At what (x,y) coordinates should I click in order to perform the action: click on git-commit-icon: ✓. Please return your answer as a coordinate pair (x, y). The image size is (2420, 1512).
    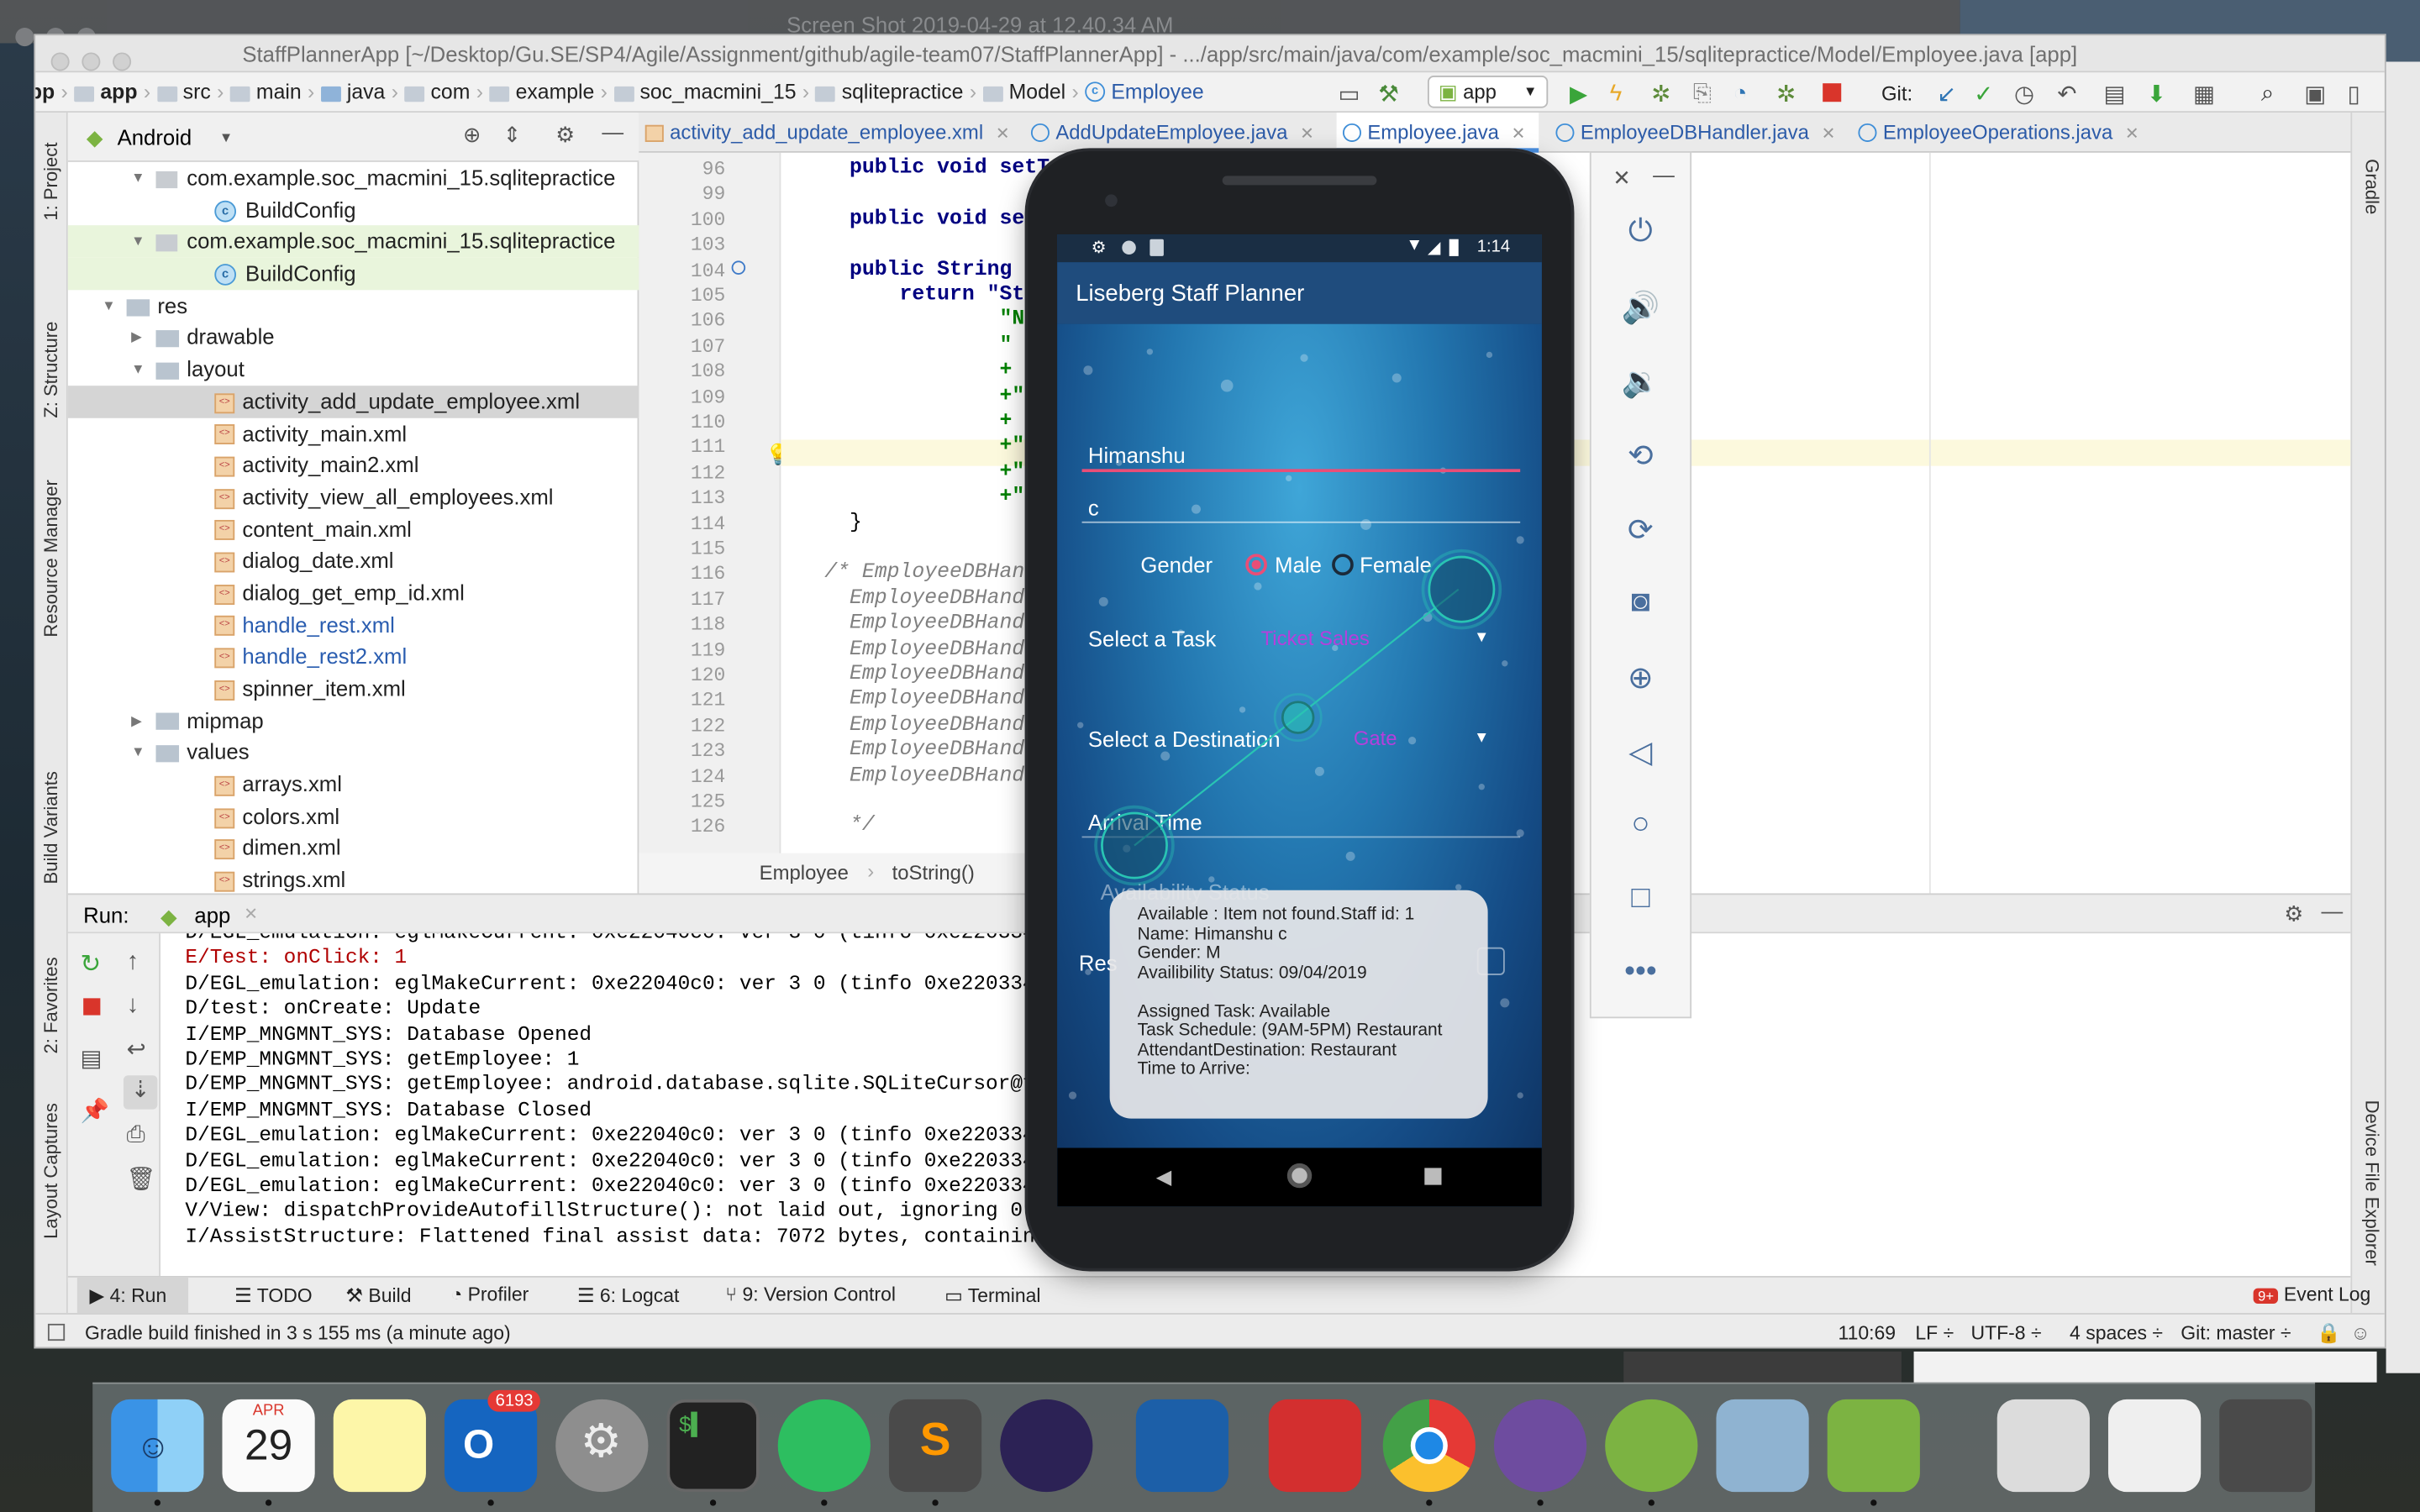
    Looking at the image, I should click on (1983, 94).